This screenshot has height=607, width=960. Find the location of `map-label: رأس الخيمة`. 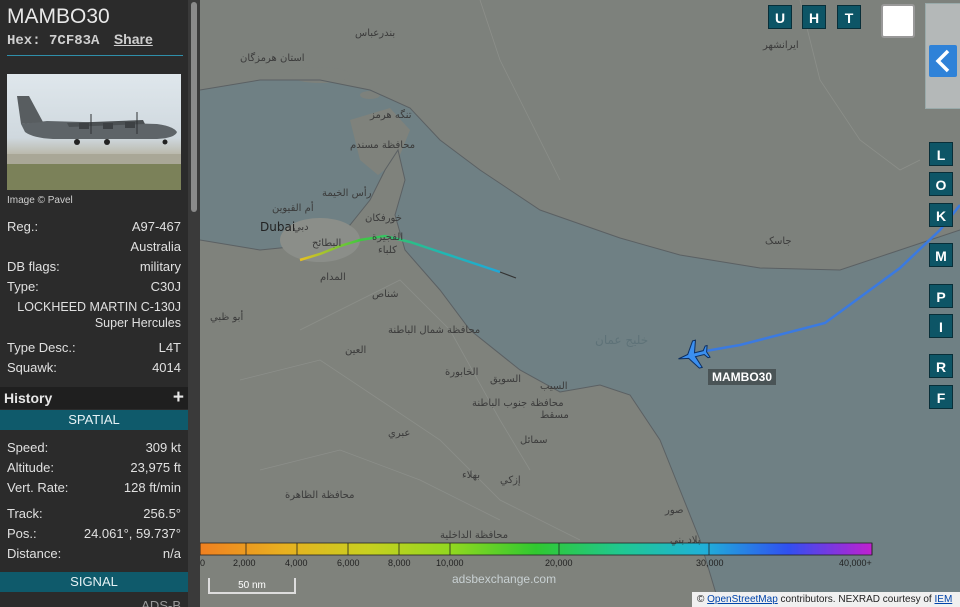

map-label: رأس الخيمة is located at coordinates (347, 193).